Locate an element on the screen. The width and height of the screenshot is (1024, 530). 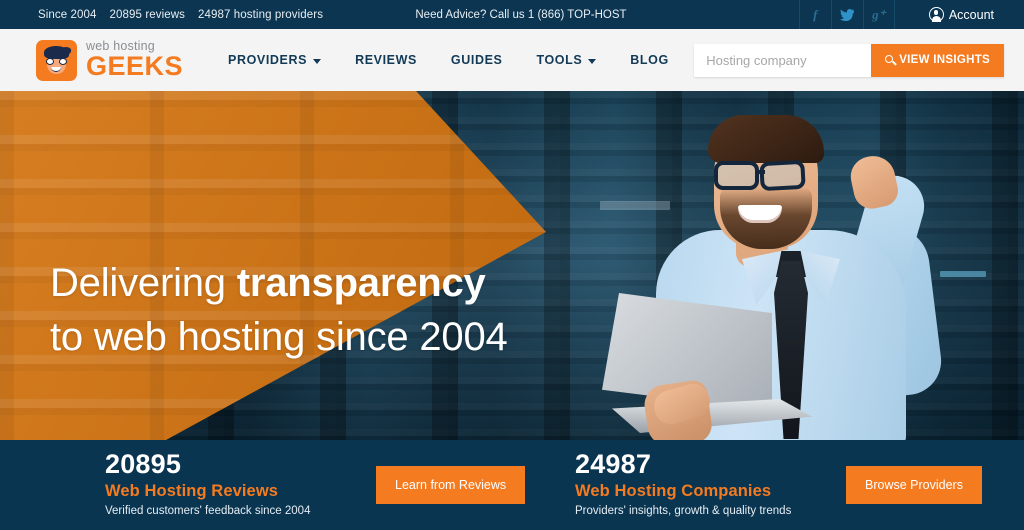
topbar-stat-since: Since 2004 is located at coordinates (67, 14).